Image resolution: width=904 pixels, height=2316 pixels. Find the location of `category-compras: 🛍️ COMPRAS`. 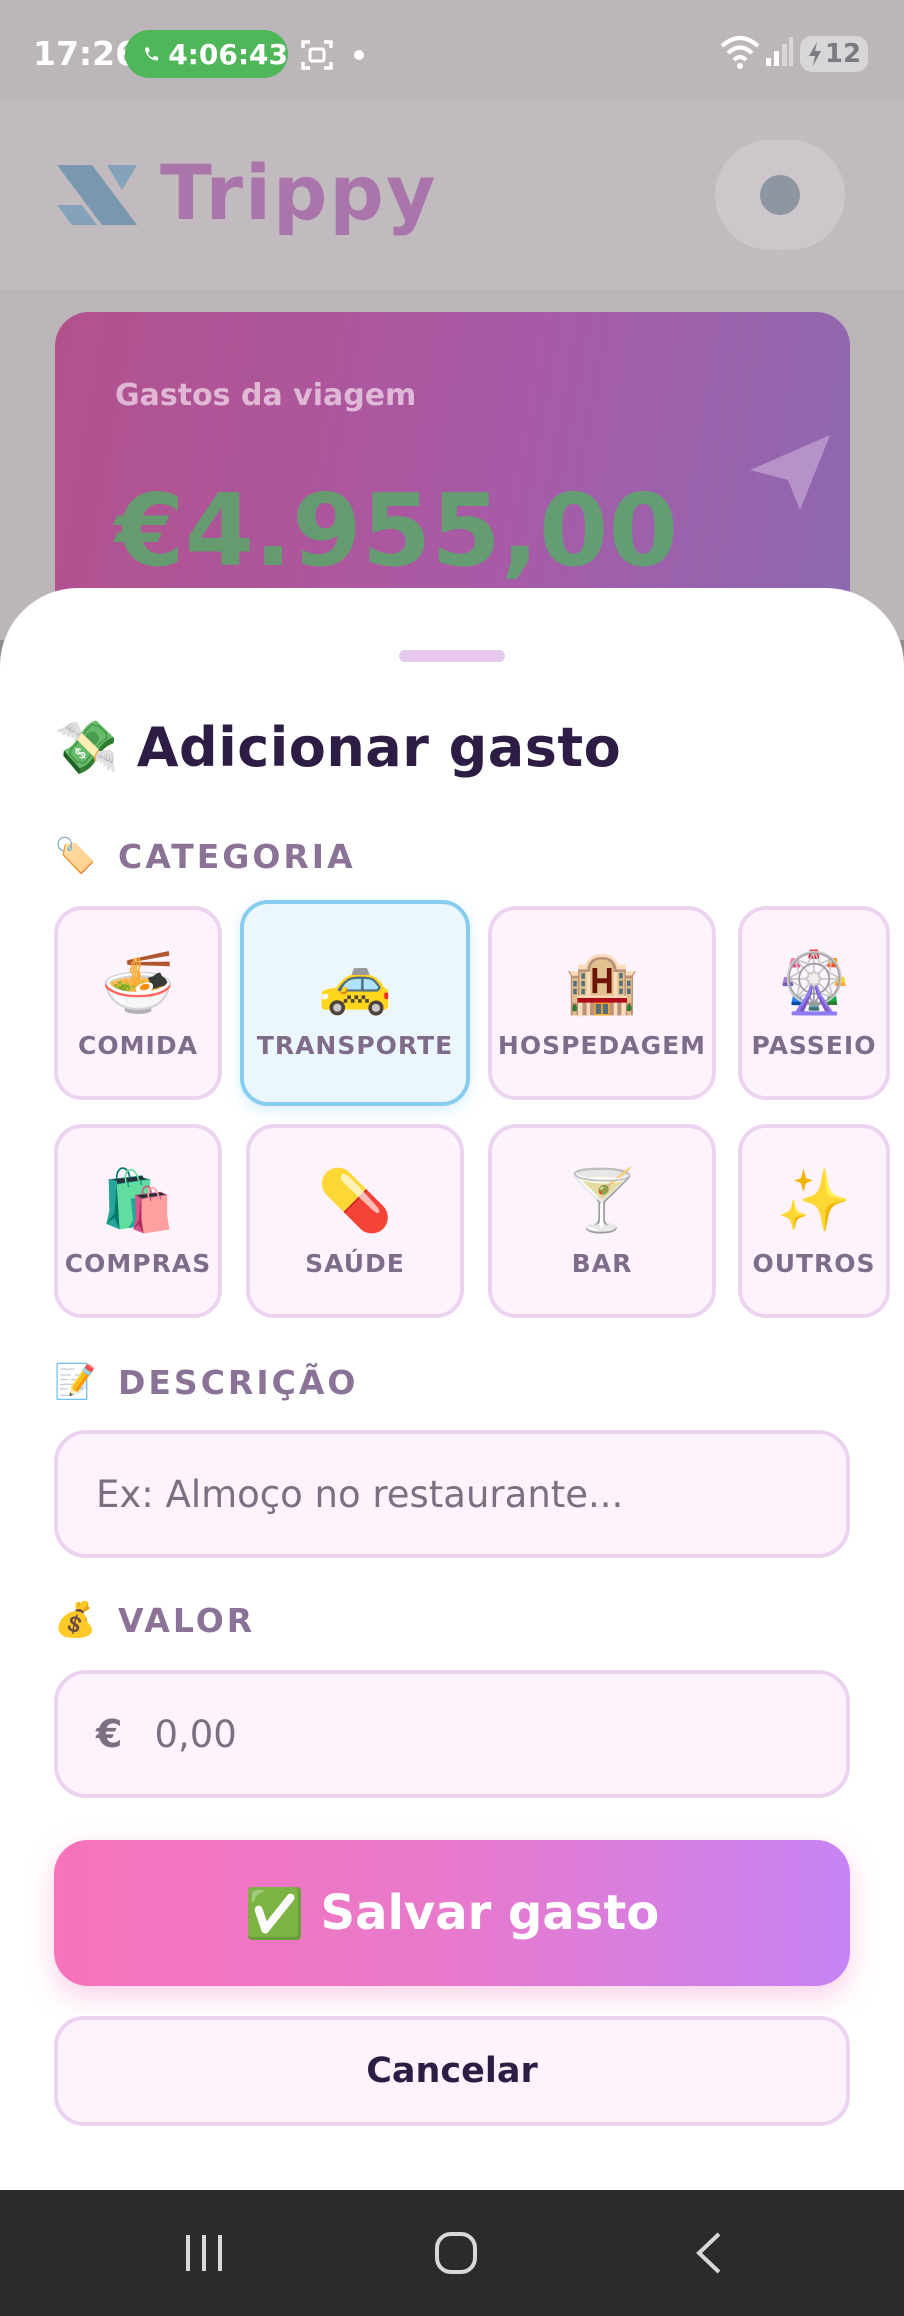

category-compras: 🛍️ COMPRAS is located at coordinates (138, 1221).